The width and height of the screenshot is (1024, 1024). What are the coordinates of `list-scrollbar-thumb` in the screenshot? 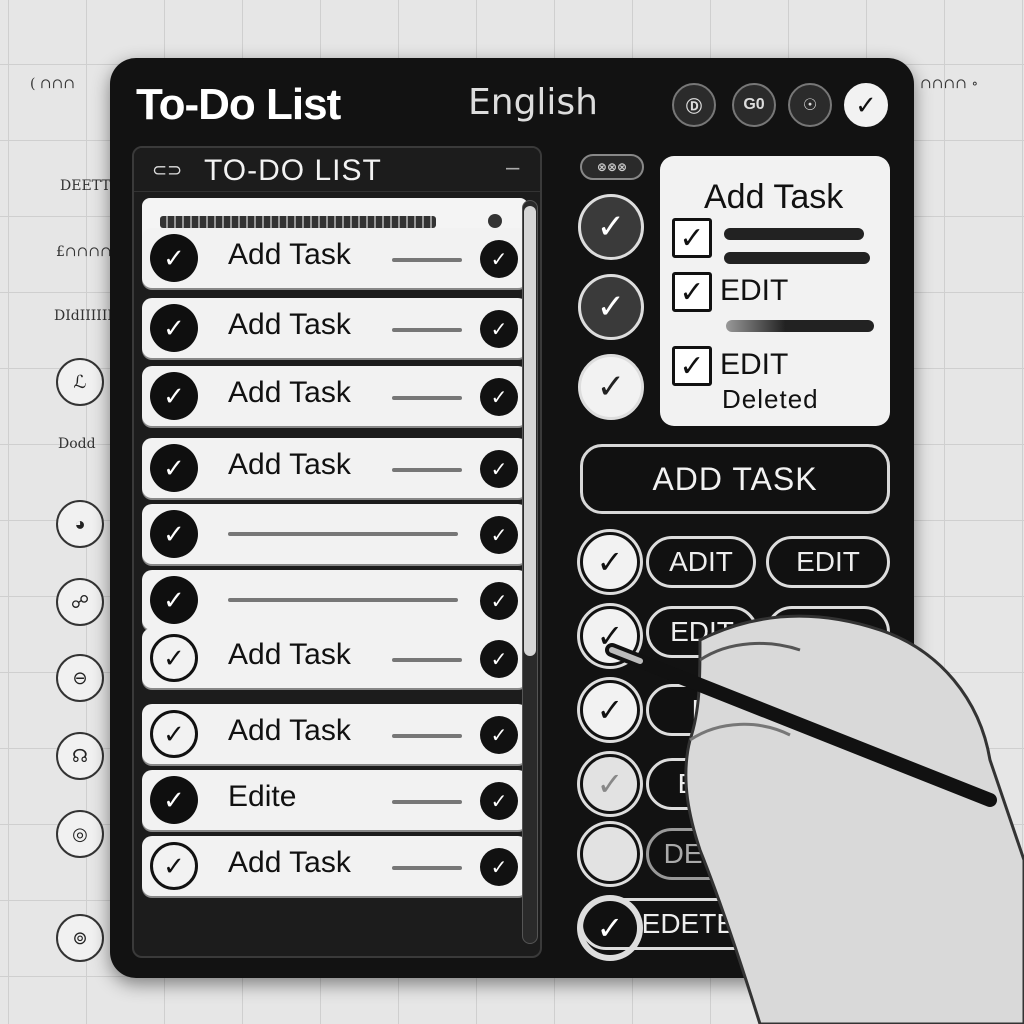 It's located at (530, 431).